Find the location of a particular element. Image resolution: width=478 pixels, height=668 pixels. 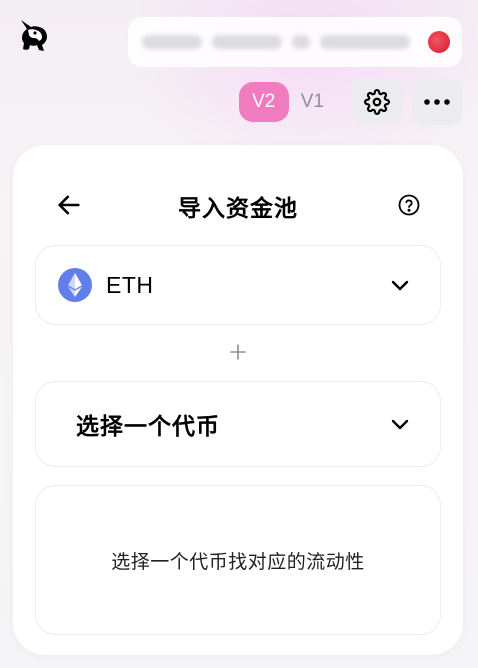

version-v1-button: V1 is located at coordinates (312, 102).